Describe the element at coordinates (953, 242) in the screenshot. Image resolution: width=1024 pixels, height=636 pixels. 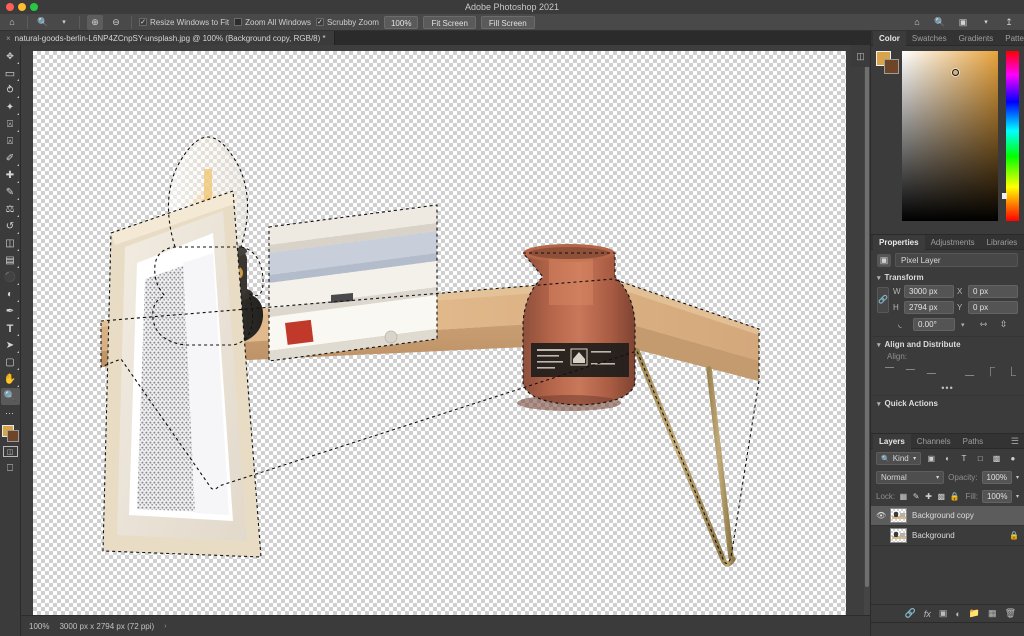
I see `tab-adjustments: Adjustments` at that location.